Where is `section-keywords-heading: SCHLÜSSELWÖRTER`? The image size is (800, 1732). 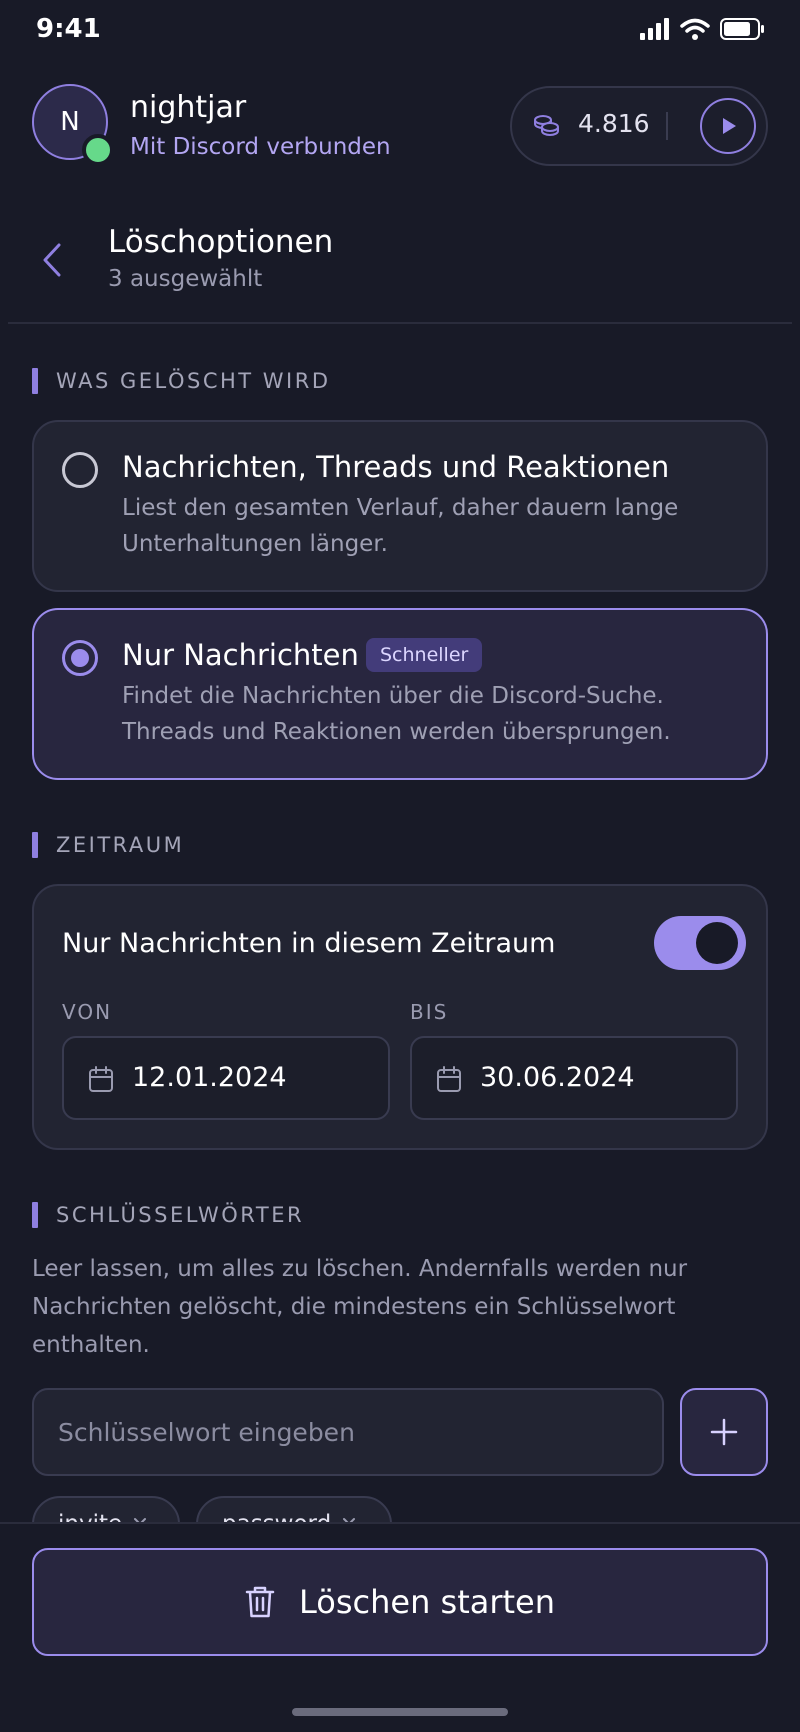 section-keywords-heading: SCHLÜSSELWÖRTER is located at coordinates (168, 1215).